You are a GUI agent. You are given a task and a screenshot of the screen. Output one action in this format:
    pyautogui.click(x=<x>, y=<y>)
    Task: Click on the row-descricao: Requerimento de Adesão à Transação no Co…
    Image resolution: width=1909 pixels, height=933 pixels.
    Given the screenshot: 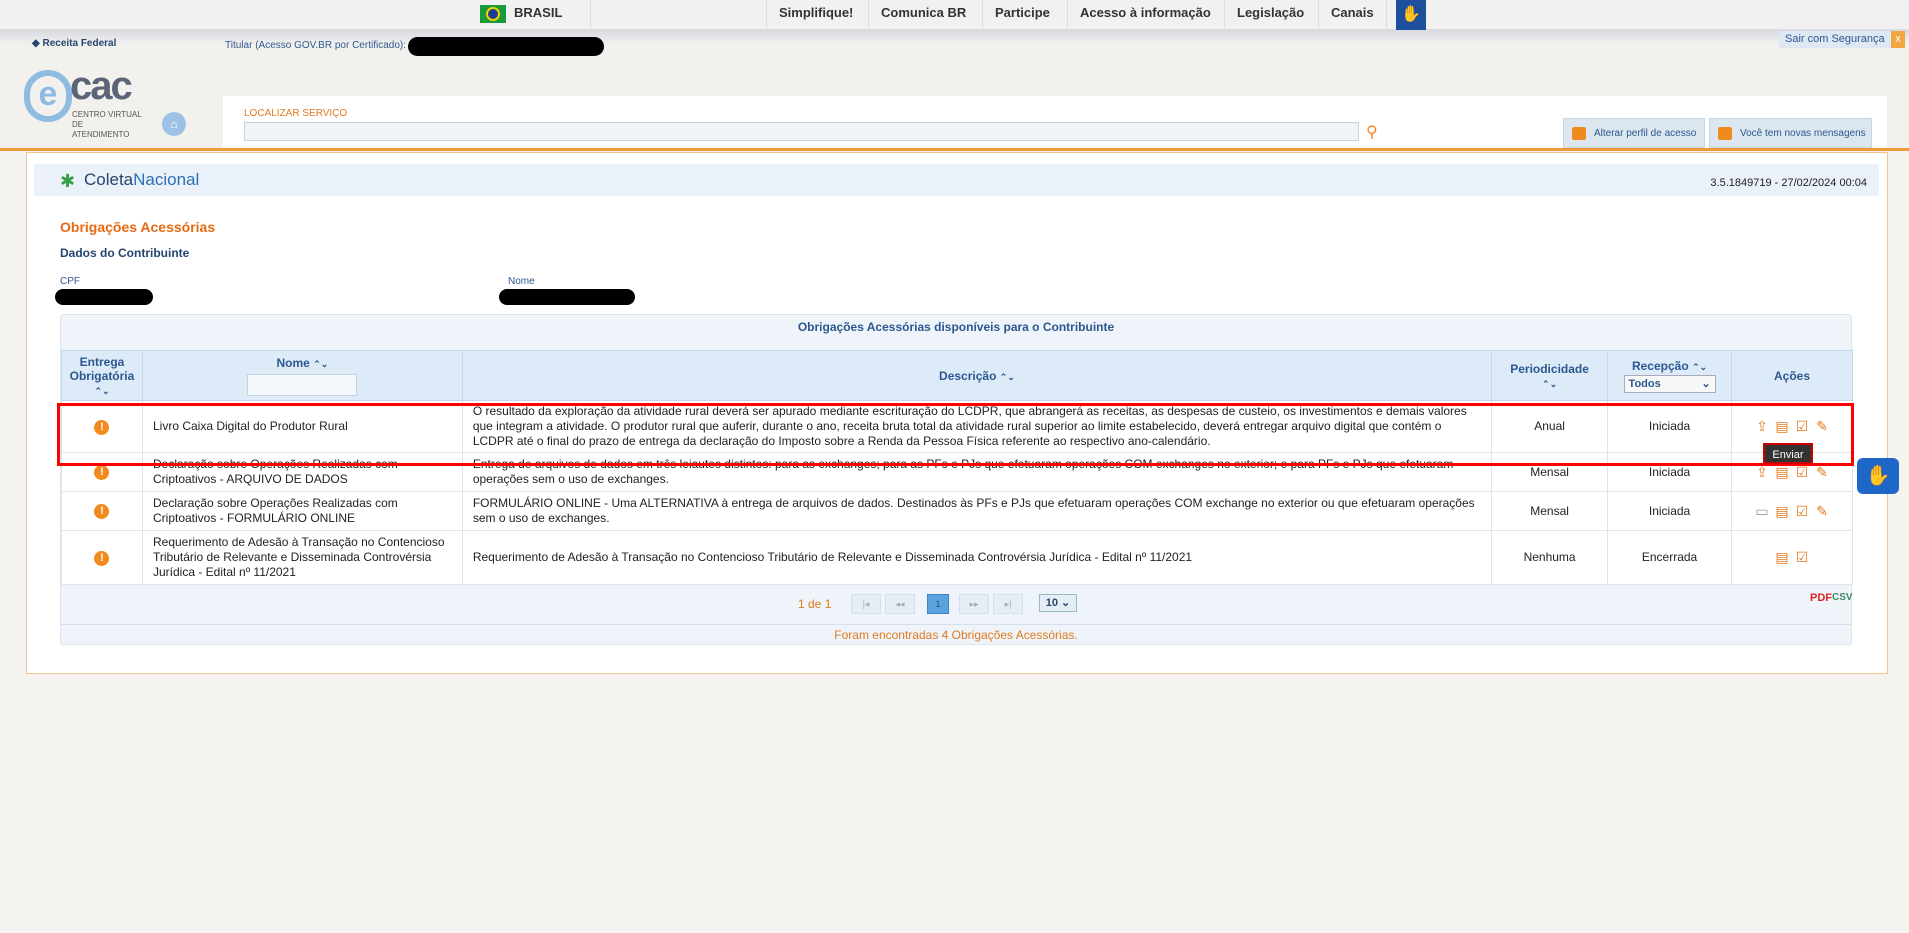 What is the action you would take?
    pyautogui.click(x=977, y=557)
    